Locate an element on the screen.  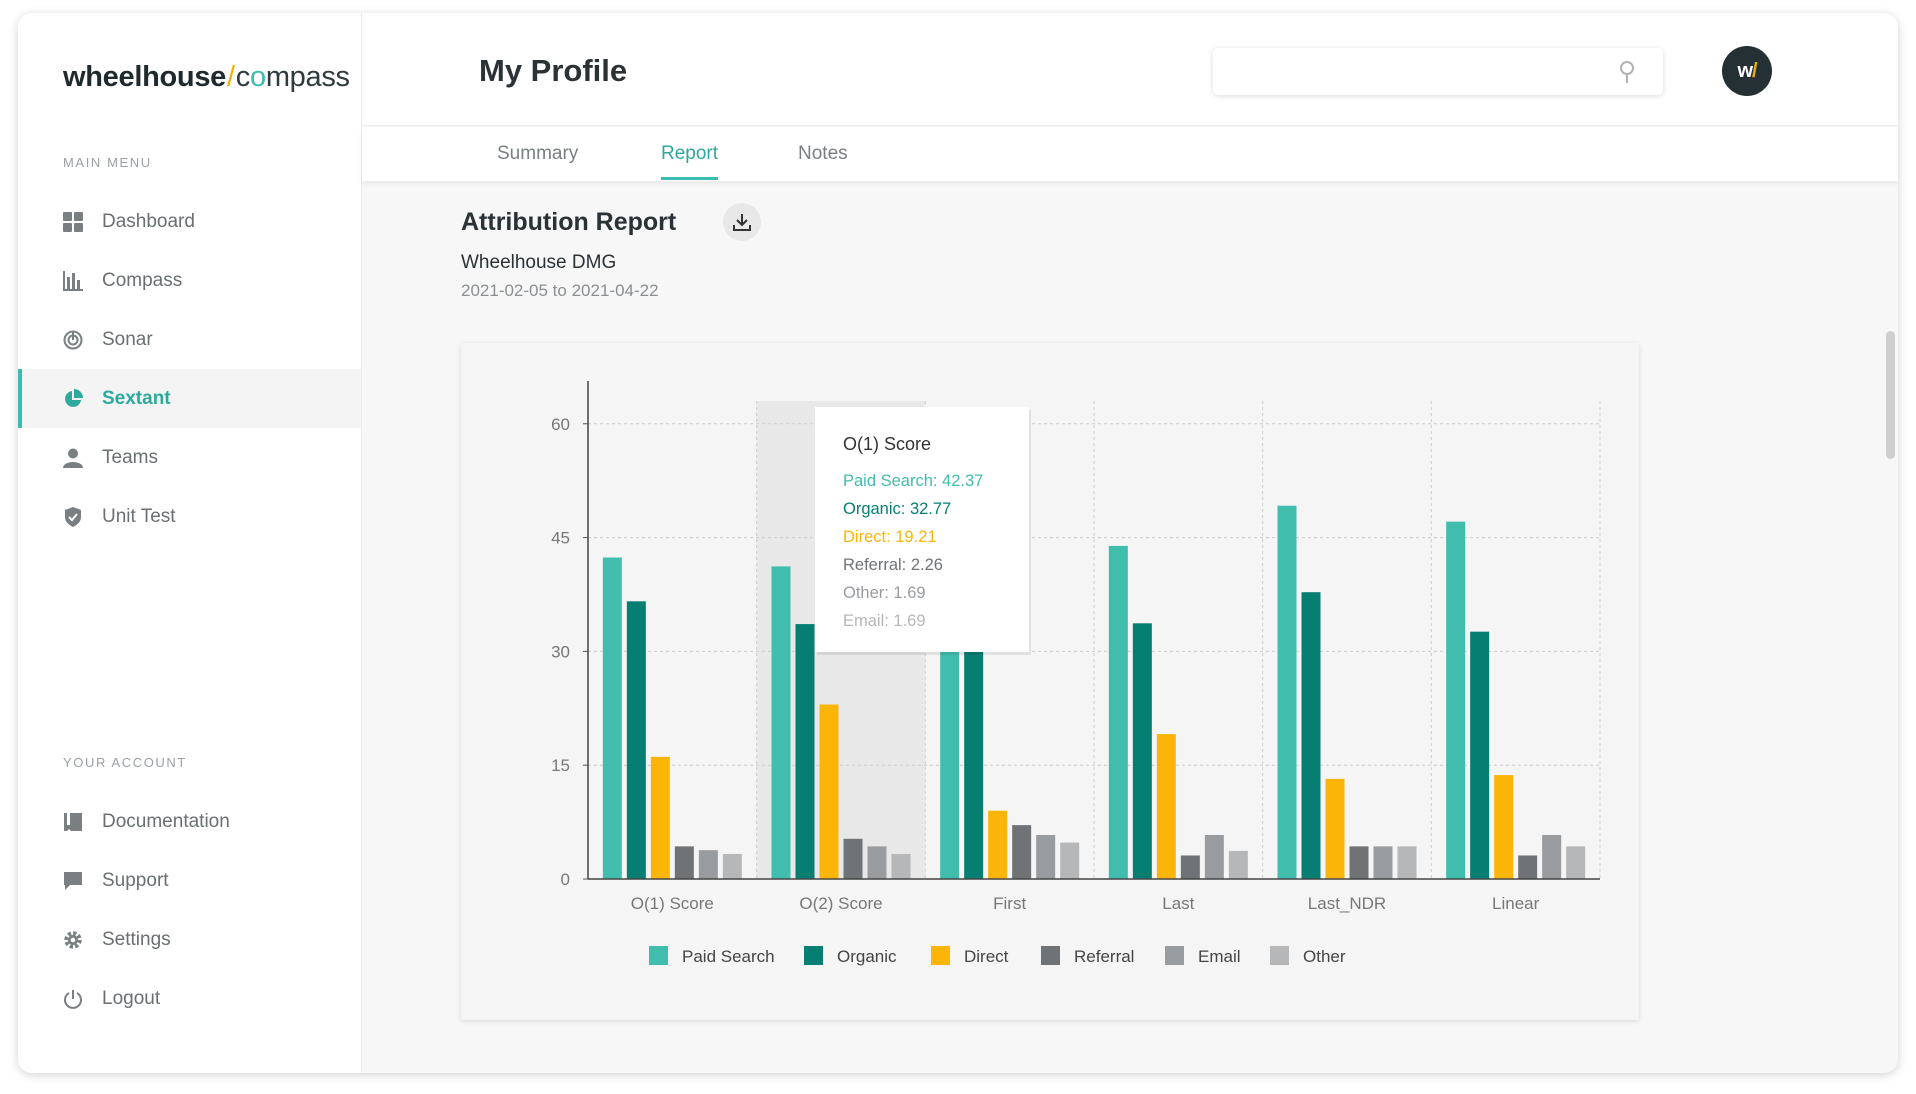
sidebar-item-sonar: Sonar is located at coordinates (189, 339).